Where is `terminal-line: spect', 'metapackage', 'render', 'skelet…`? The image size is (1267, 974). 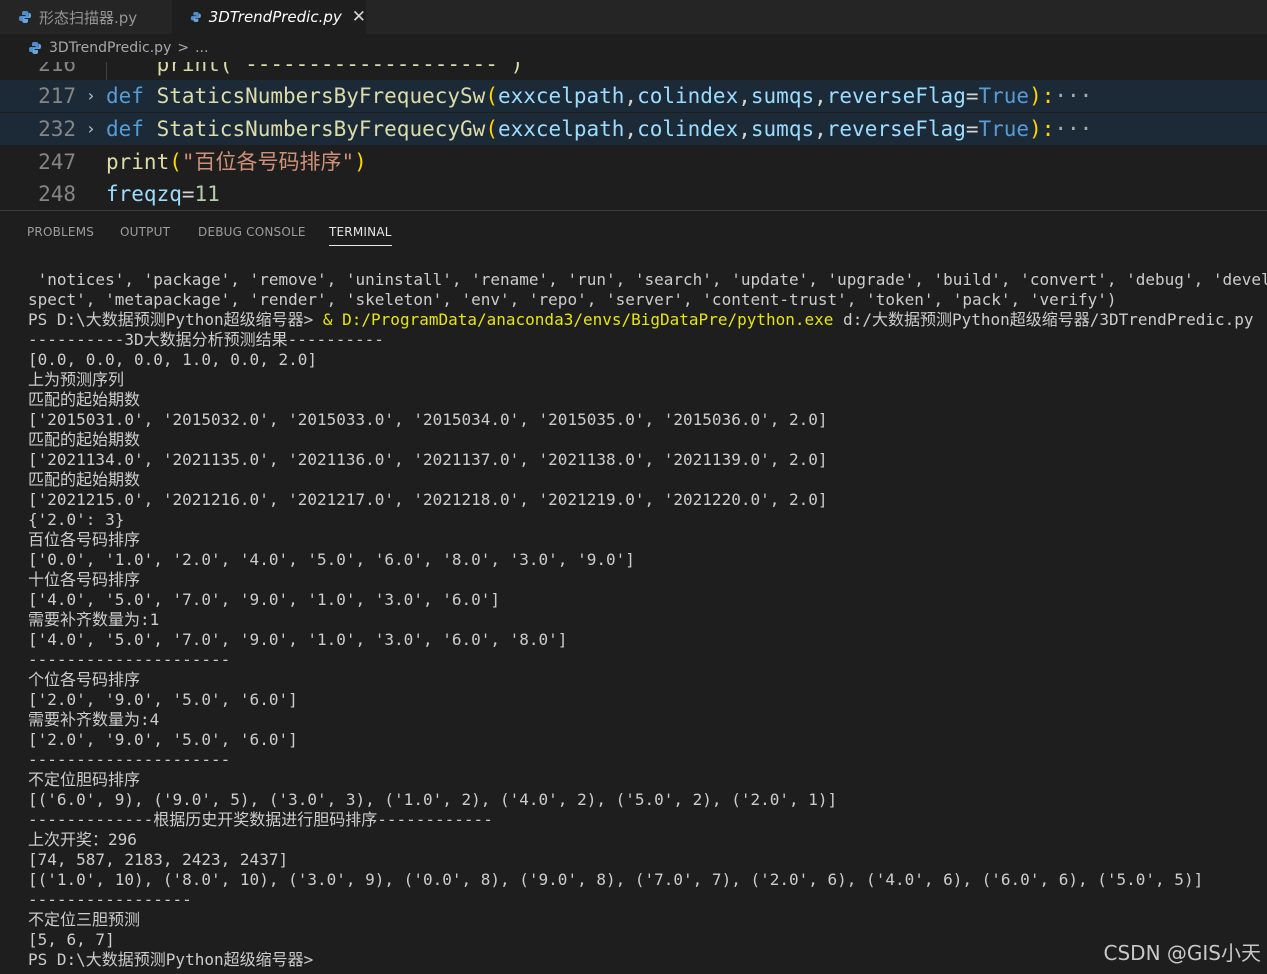 terminal-line: spect', 'metapackage', 'render', 'skelet… is located at coordinates (572, 299).